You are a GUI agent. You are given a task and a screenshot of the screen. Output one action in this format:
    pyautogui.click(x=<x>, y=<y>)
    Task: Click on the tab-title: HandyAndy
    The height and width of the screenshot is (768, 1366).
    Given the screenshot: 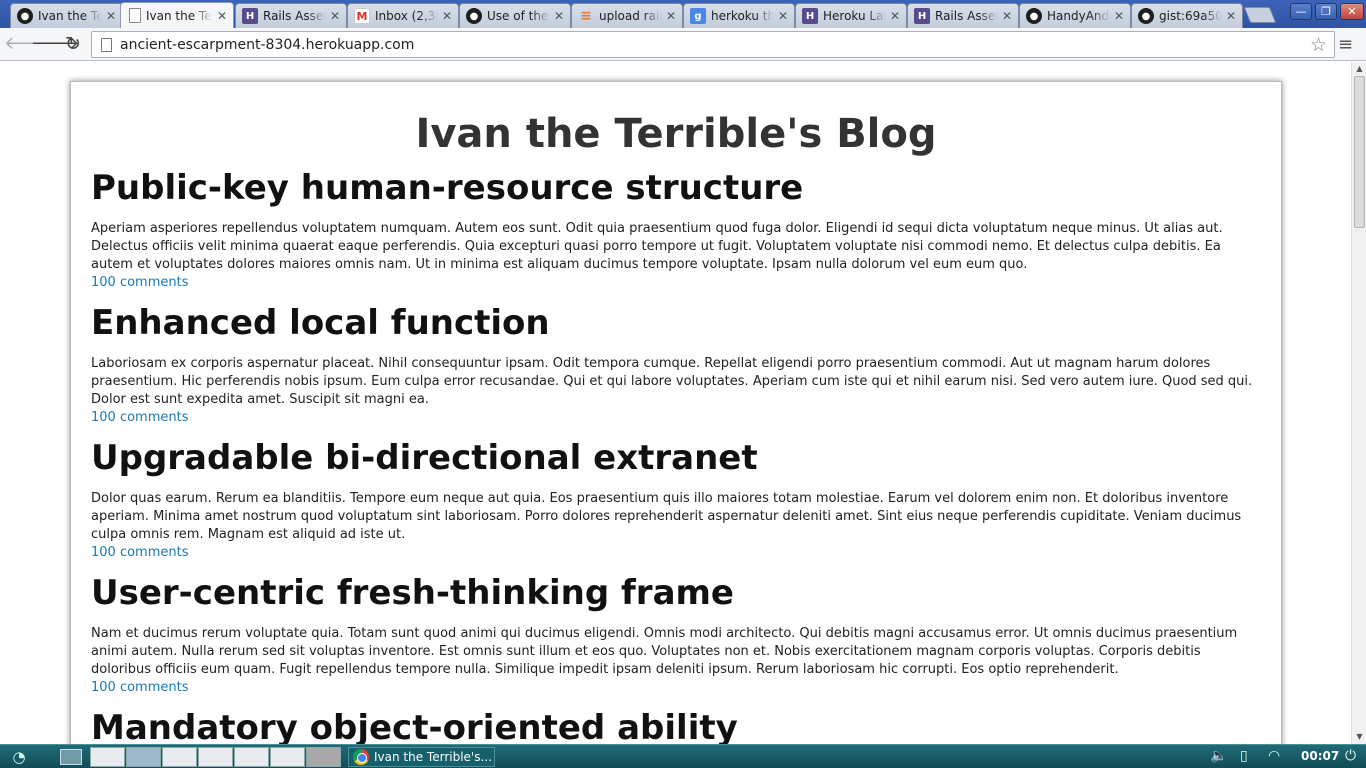 What is the action you would take?
    pyautogui.click(x=1078, y=16)
    